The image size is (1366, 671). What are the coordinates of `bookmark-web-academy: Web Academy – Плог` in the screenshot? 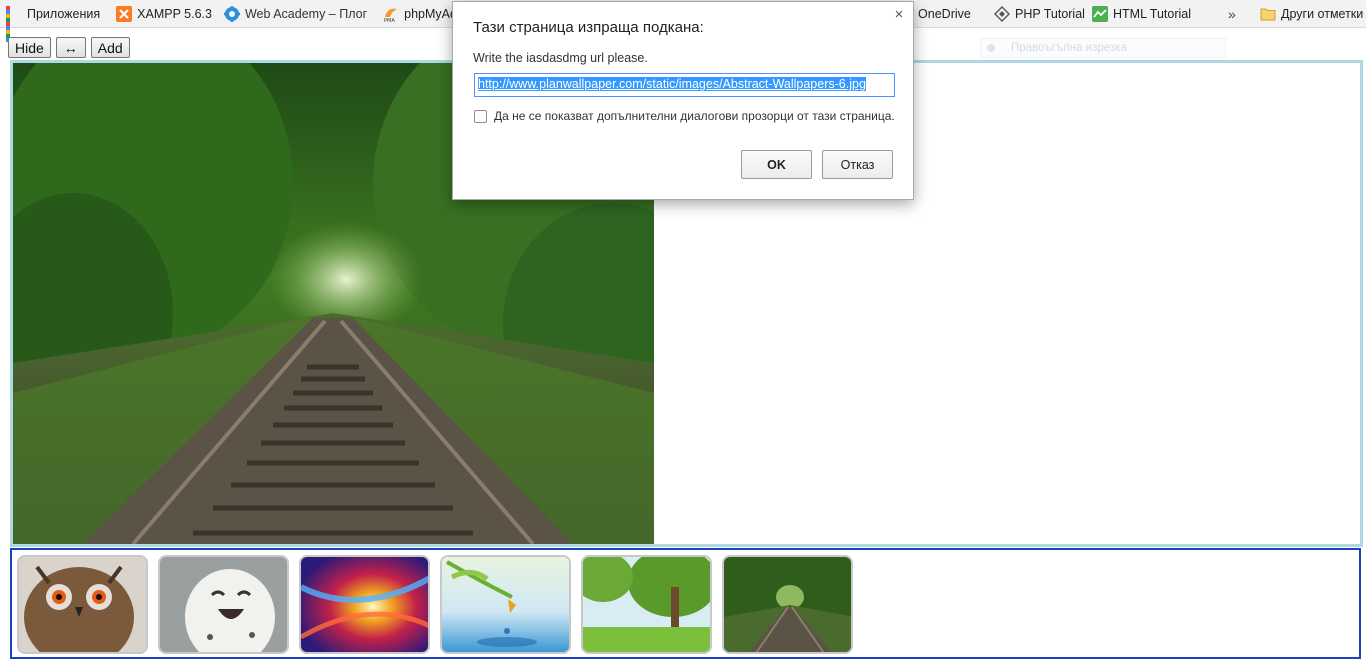 It's located at (295, 14).